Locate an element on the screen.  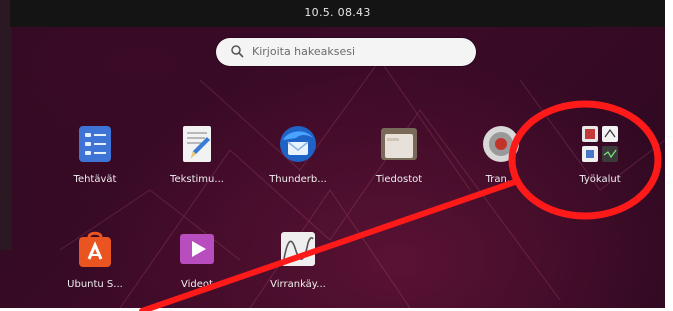
top-bar: 10.5. 08.43 is located at coordinates (337, 13).